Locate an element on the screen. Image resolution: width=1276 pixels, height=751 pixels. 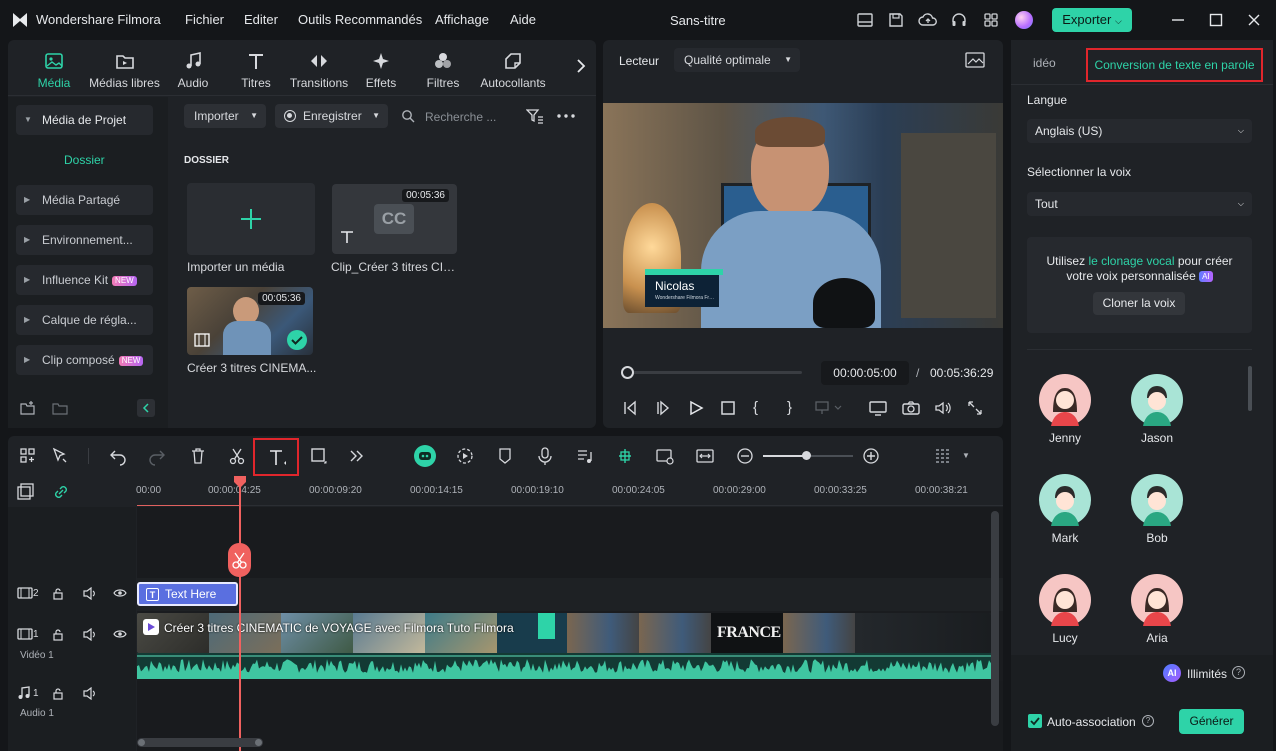
language-select: Anglais (US) ⌵ is located at coordinates (1139, 131).